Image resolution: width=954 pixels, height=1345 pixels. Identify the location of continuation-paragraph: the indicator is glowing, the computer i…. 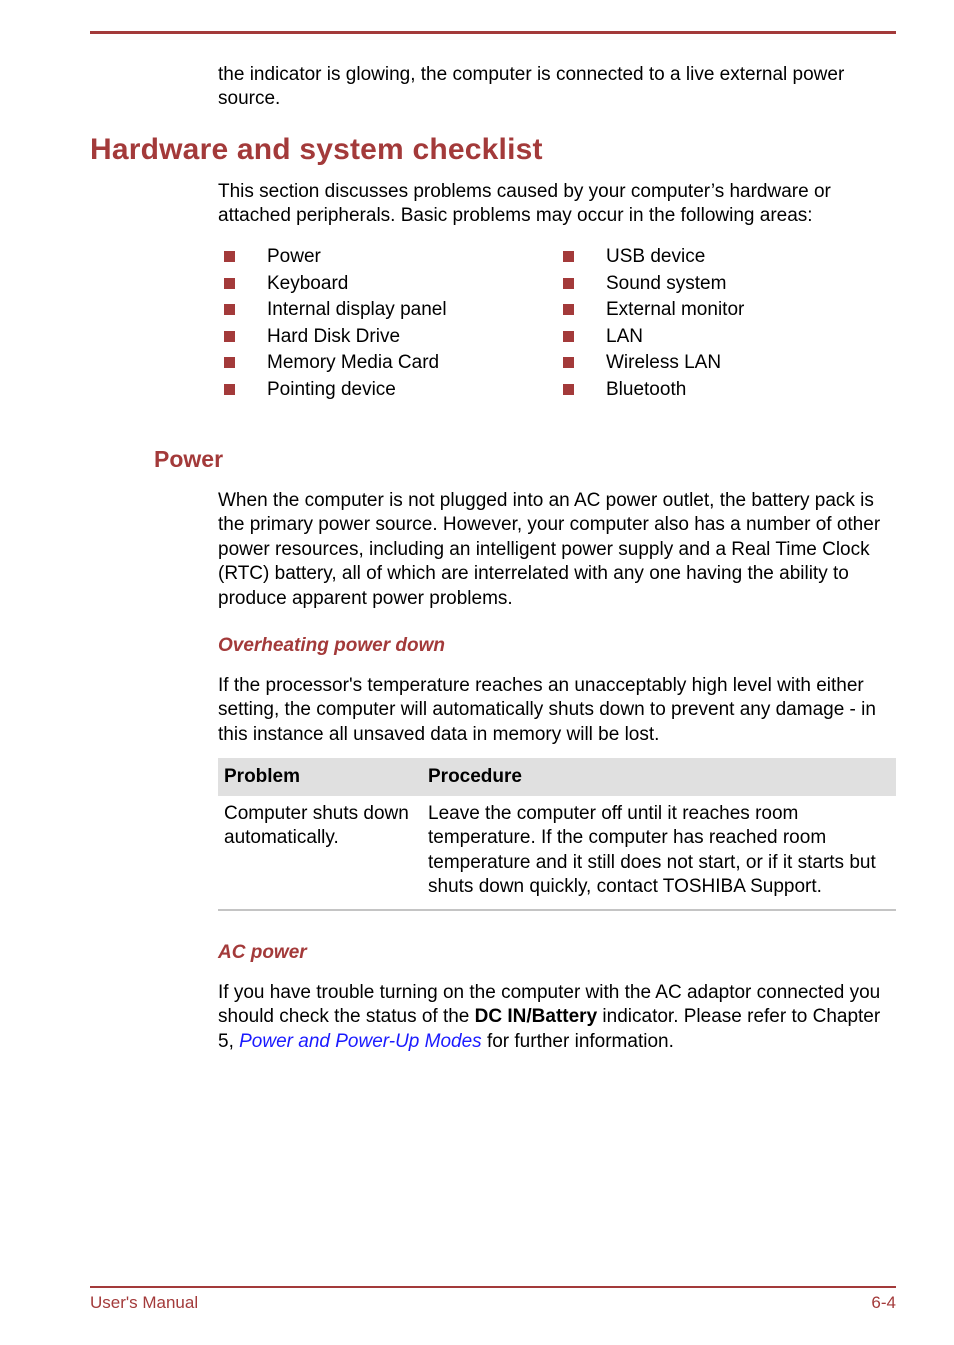
(531, 87).